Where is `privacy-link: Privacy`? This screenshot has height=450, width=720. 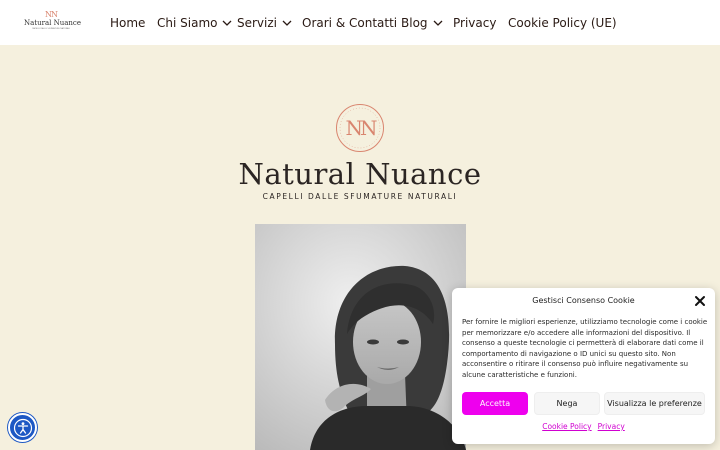
privacy-link: Privacy is located at coordinates (611, 426).